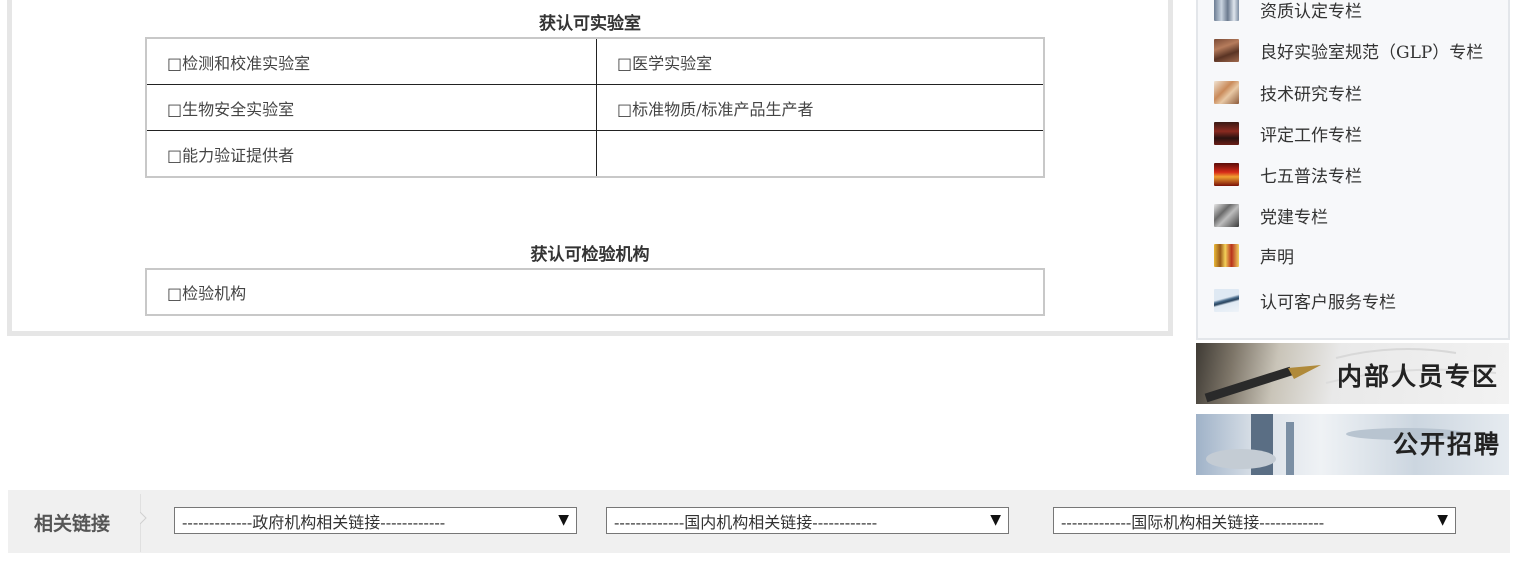  I want to click on table-row: □生物安全实验室 □标准物质/标准产品生产者, so click(595, 107).